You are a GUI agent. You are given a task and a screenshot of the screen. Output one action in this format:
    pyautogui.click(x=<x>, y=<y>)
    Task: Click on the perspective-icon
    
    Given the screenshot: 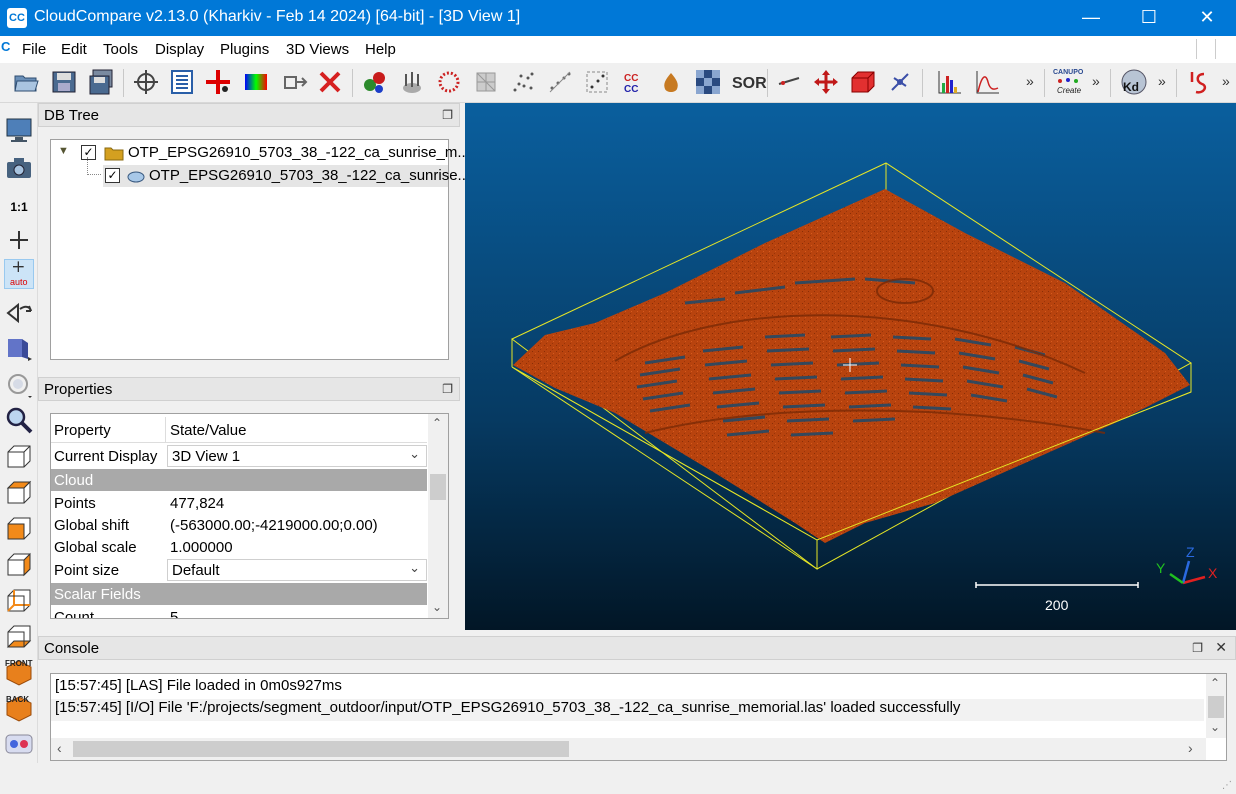 What is the action you would take?
    pyautogui.click(x=19, y=348)
    